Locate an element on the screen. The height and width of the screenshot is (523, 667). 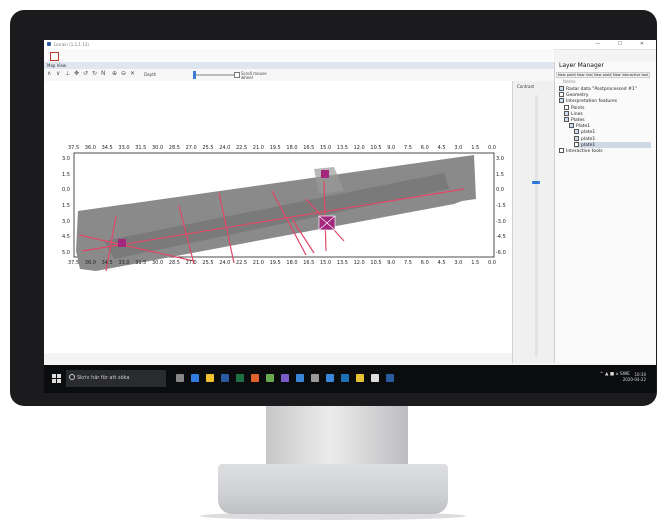
task-view-icon is located at coordinates (180, 378).